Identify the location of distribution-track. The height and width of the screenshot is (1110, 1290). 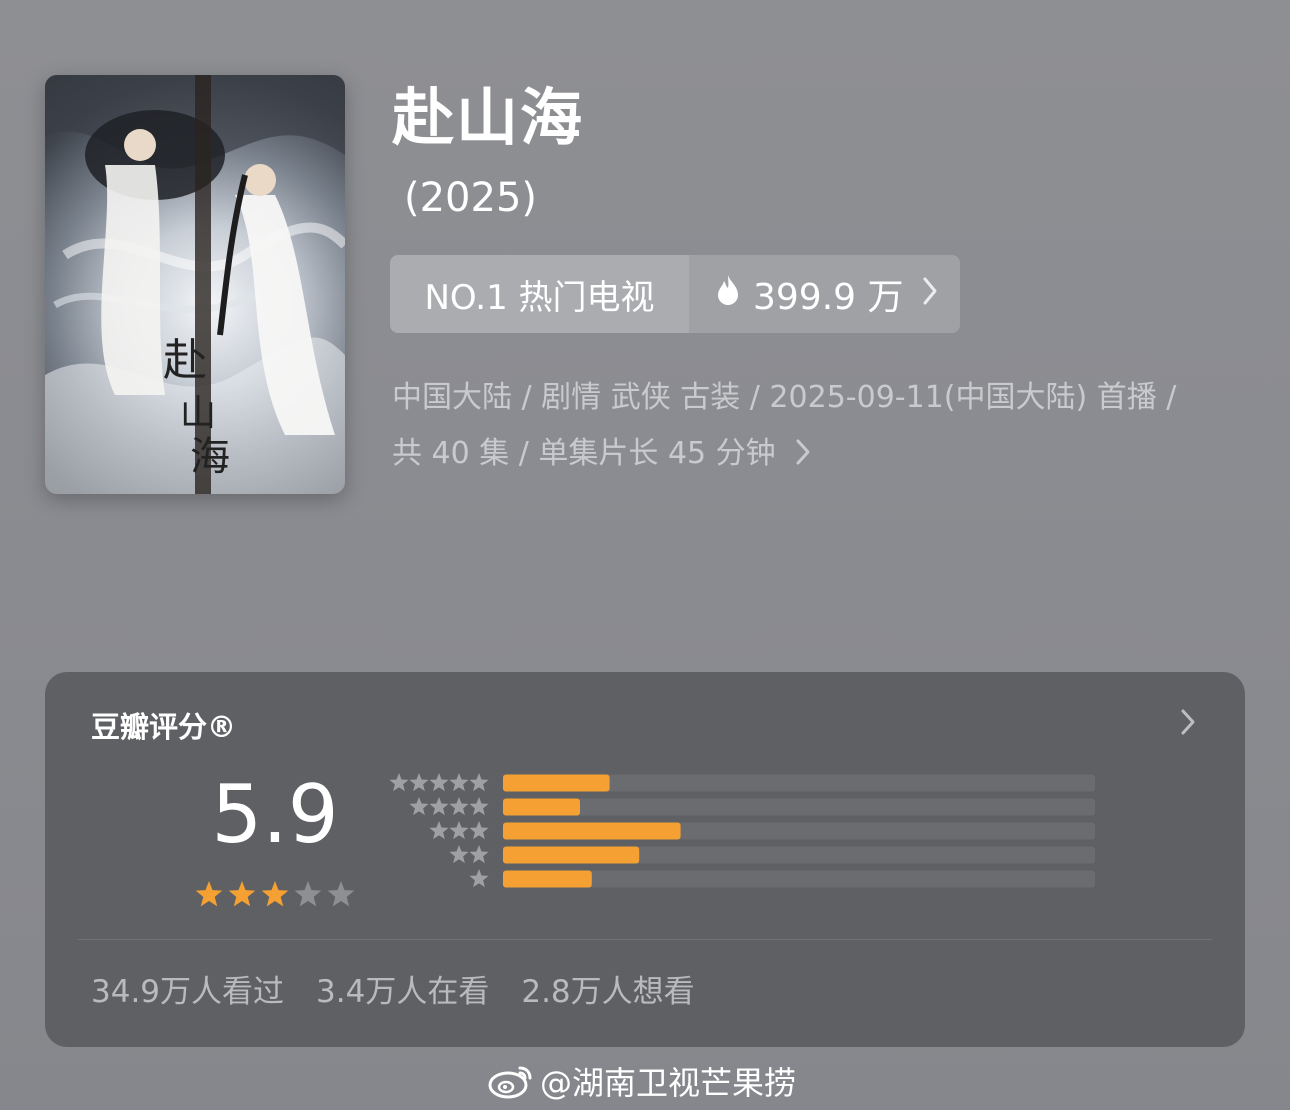
(799, 807).